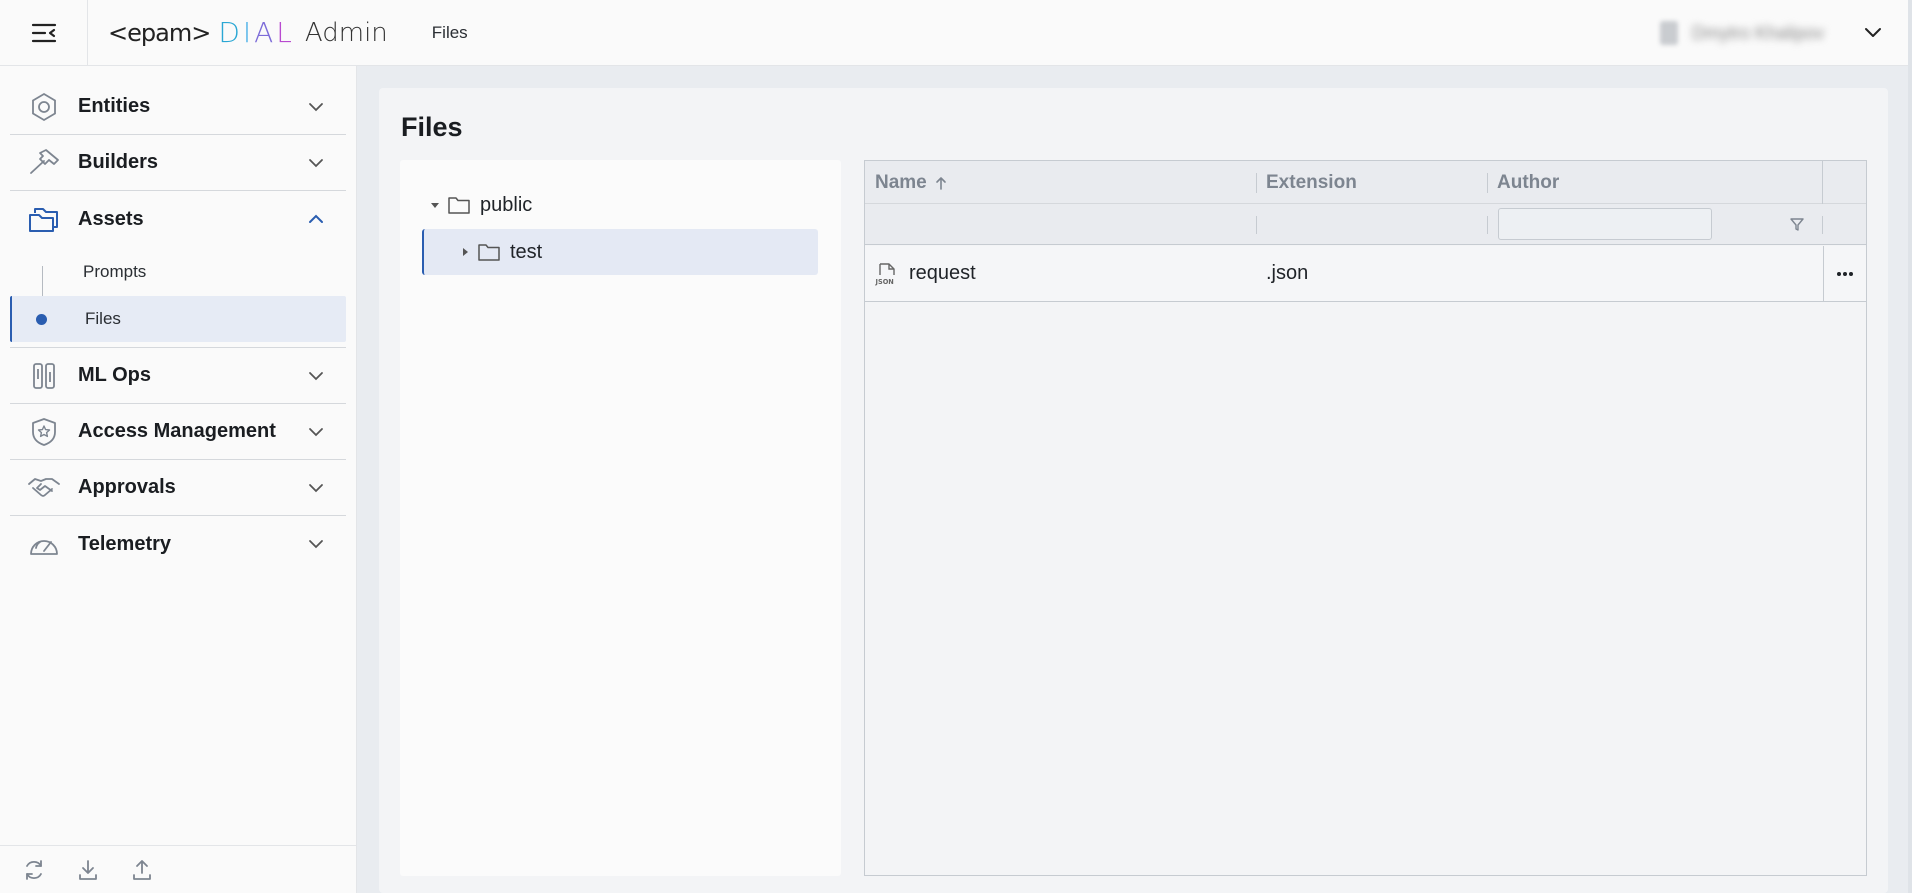 This screenshot has height=893, width=1912. What do you see at coordinates (465, 252) in the screenshot?
I see `caret-right-icon` at bounding box center [465, 252].